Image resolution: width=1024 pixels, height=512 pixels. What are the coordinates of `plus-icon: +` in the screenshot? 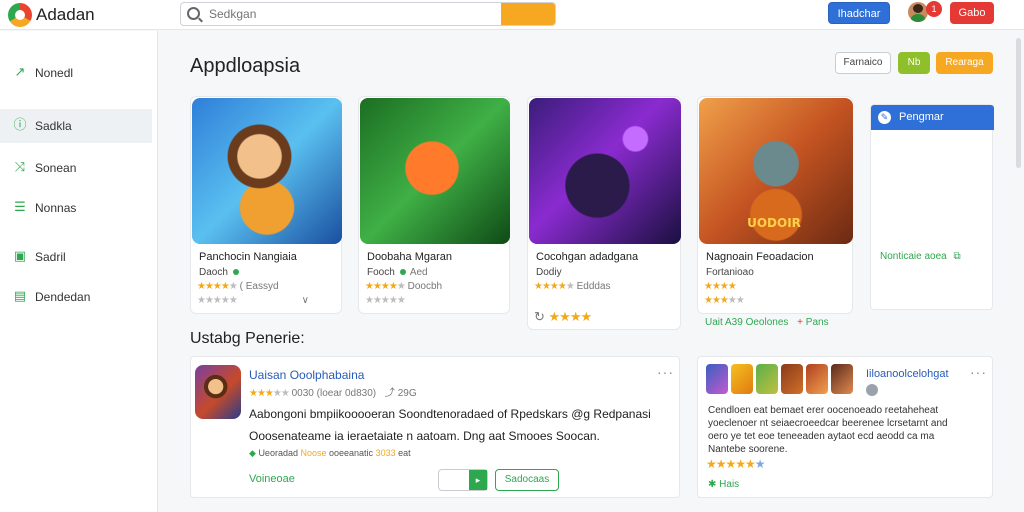 It's located at (800, 322).